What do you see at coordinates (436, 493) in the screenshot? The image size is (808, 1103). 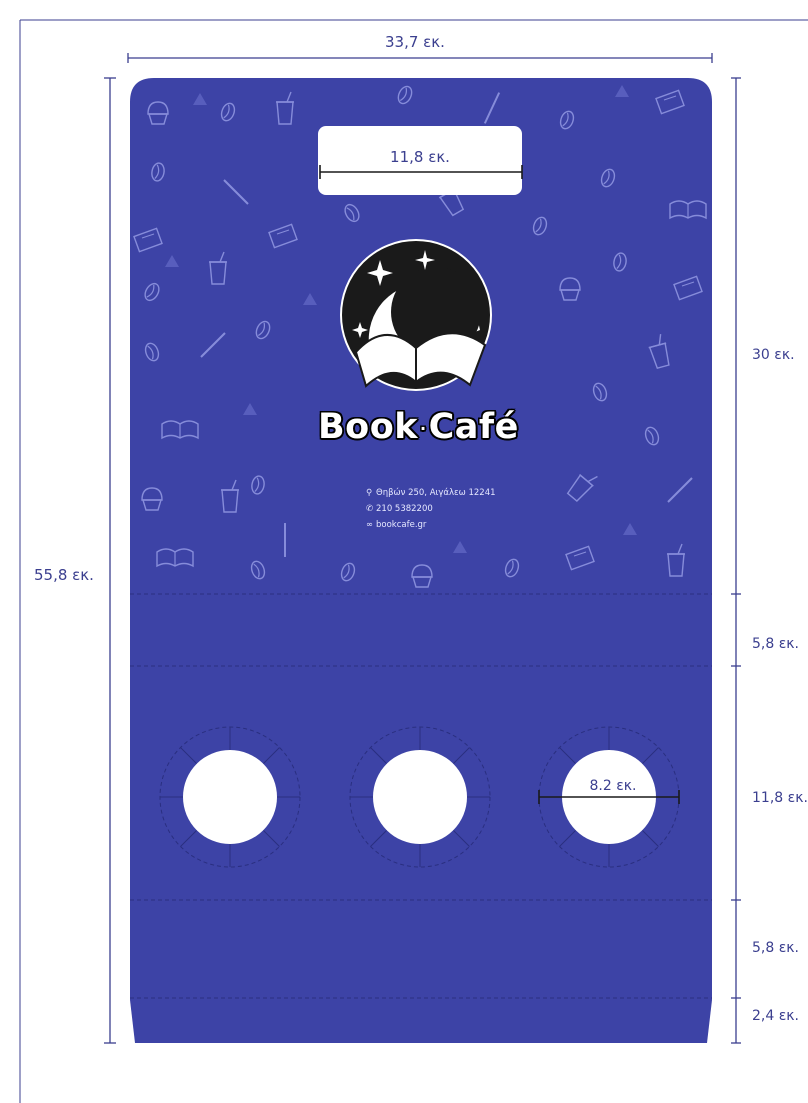 I see `address-text: Θηβών 250, Αιγάλεω 12241` at bounding box center [436, 493].